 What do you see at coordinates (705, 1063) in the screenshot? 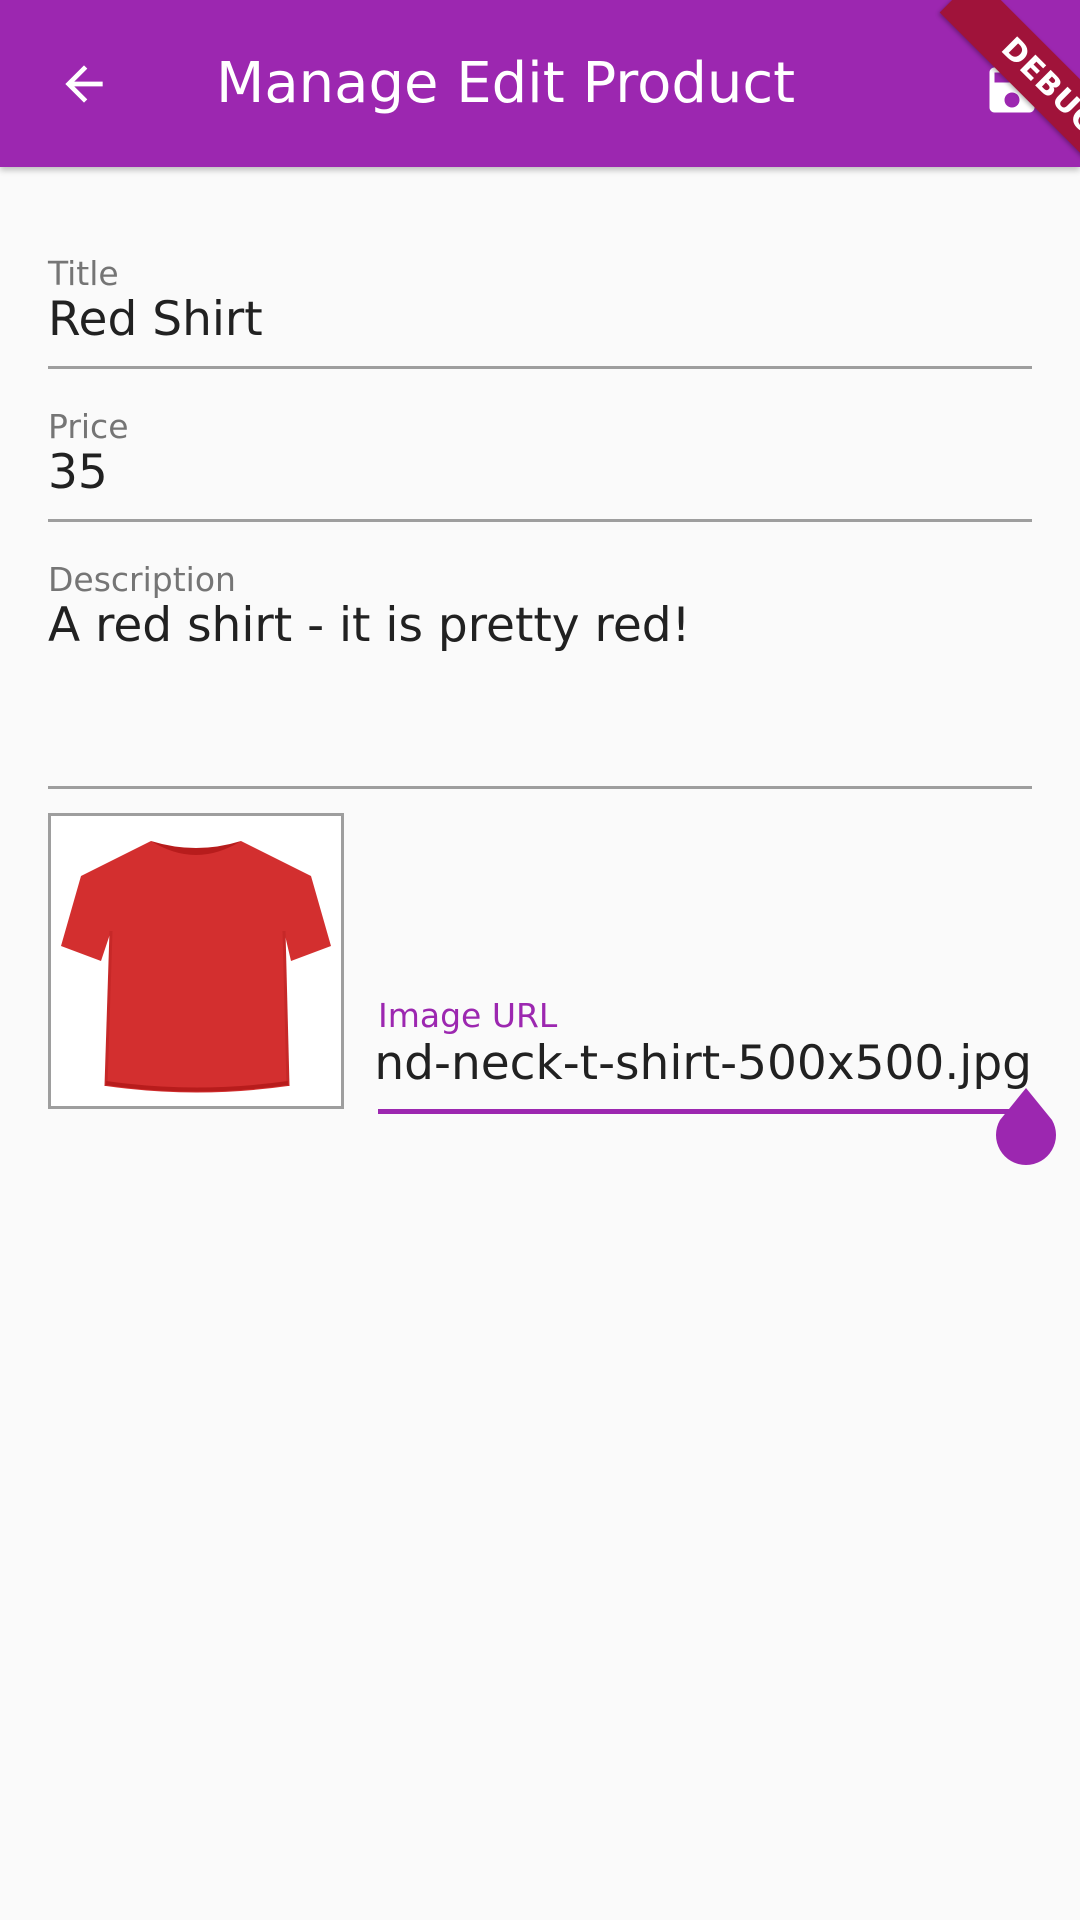
I see `image-url-value: ound-neck-t-shirt-500x500.jpg` at bounding box center [705, 1063].